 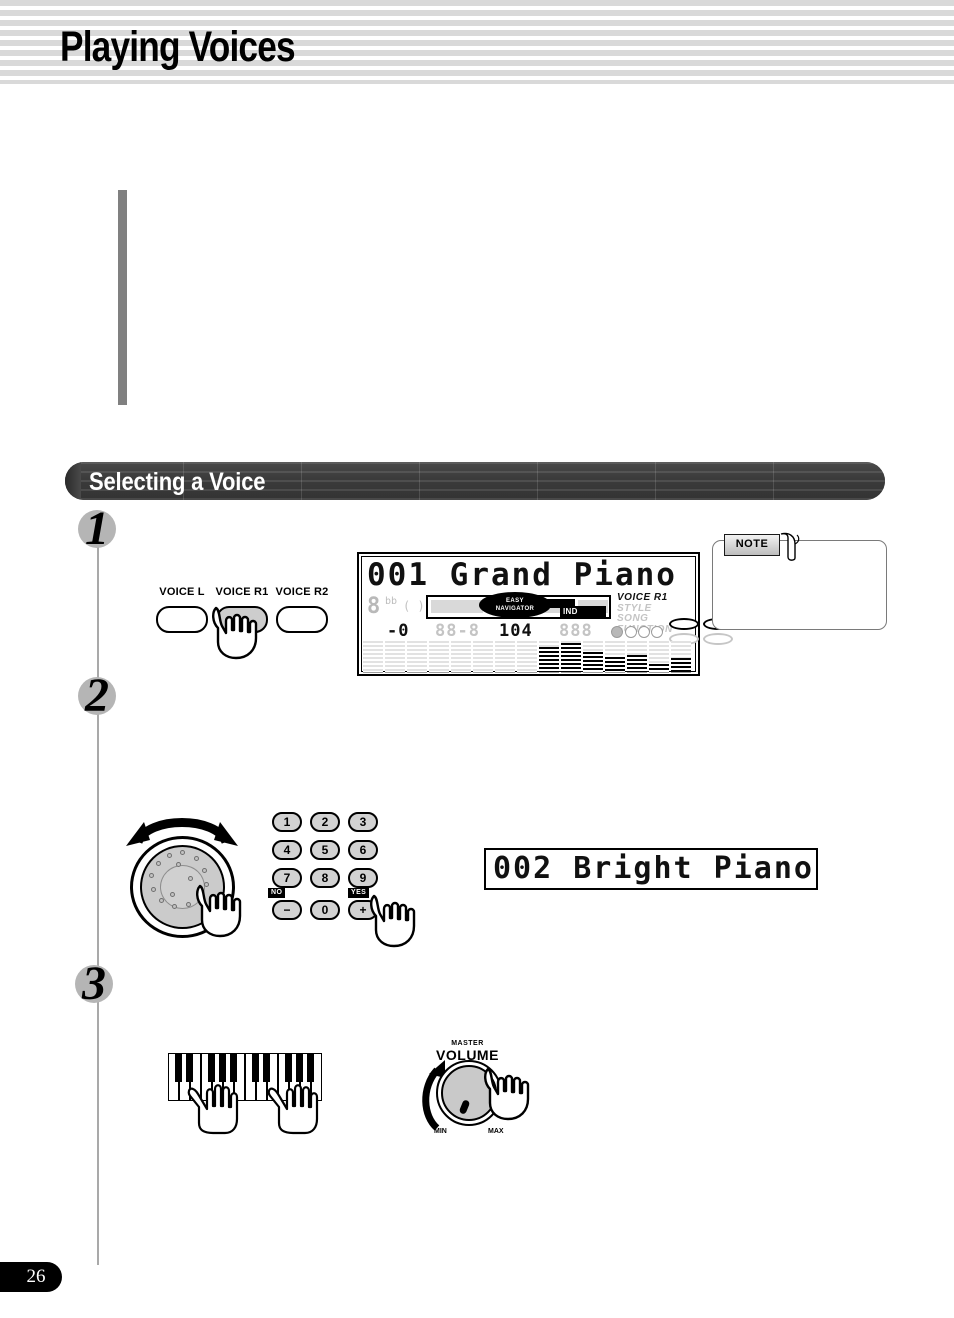 What do you see at coordinates (122, 297) in the screenshot?
I see `intro-paragraph-marker` at bounding box center [122, 297].